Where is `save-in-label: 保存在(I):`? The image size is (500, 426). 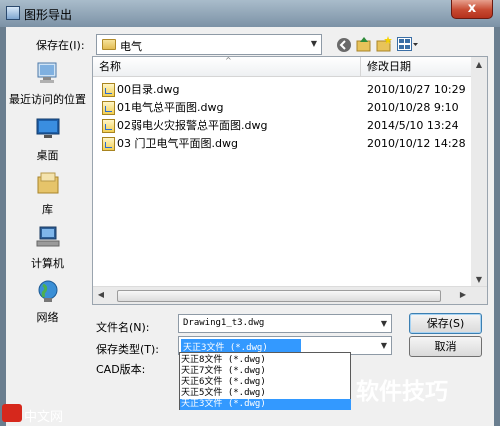
save-in-label: 保存在(I): is located at coordinates (60, 45).